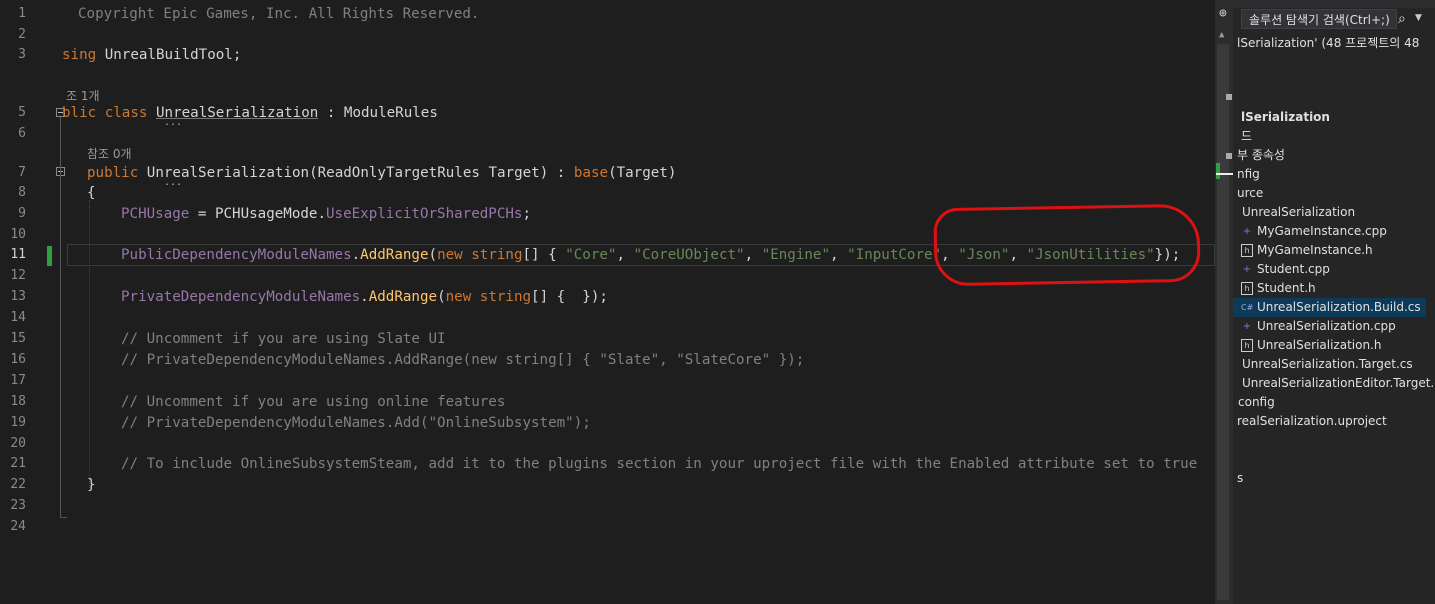 This screenshot has height=604, width=1435. I want to click on reference-count-hint: 참조 0개, so click(109, 153).